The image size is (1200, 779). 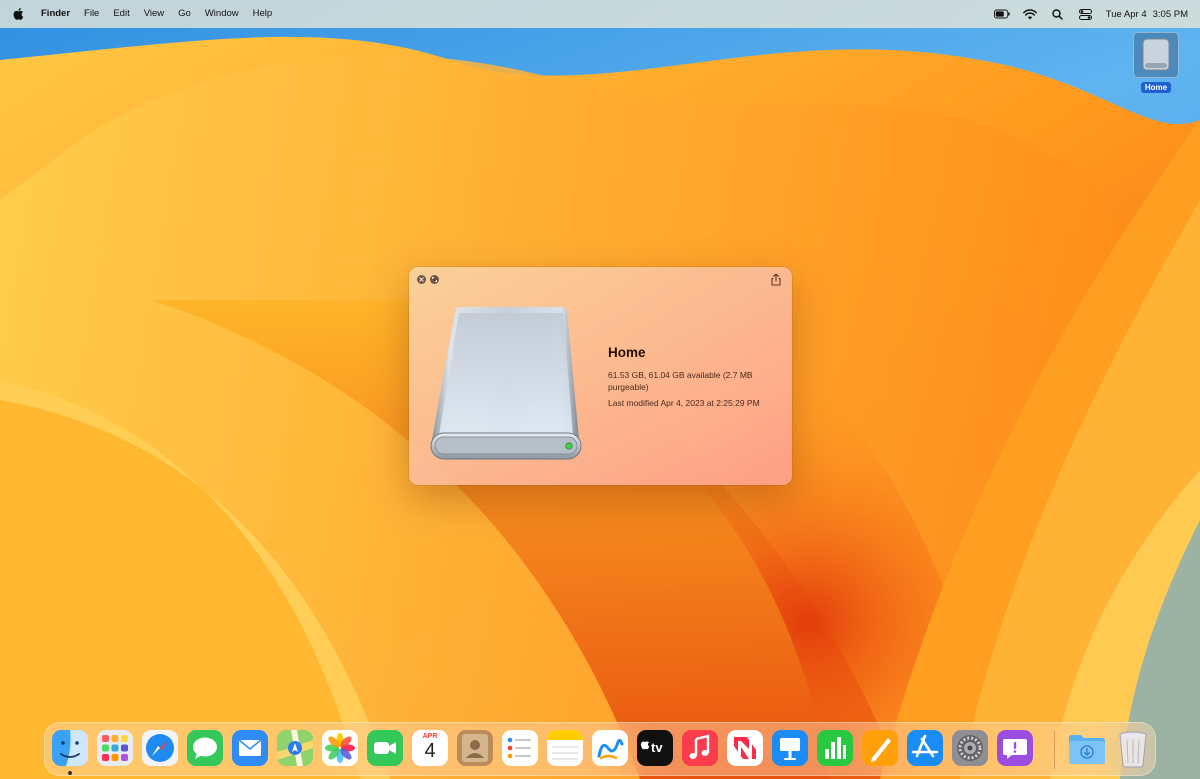 What do you see at coordinates (19, 14) in the screenshot?
I see `apple-menu-icon` at bounding box center [19, 14].